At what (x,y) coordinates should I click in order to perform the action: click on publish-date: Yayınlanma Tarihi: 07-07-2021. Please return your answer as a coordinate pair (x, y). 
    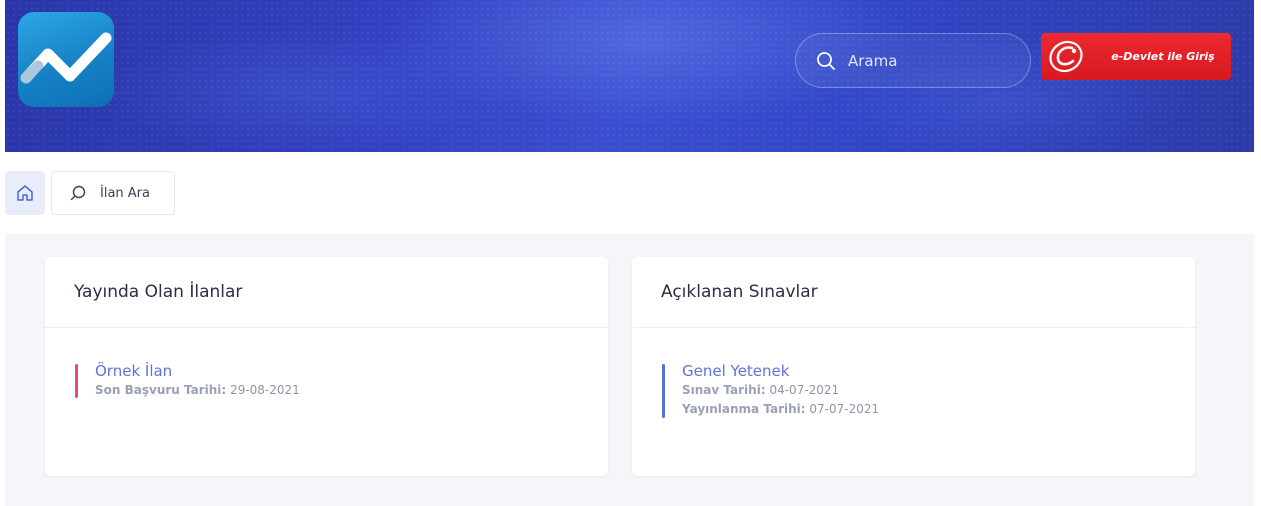
    Looking at the image, I should click on (938, 409).